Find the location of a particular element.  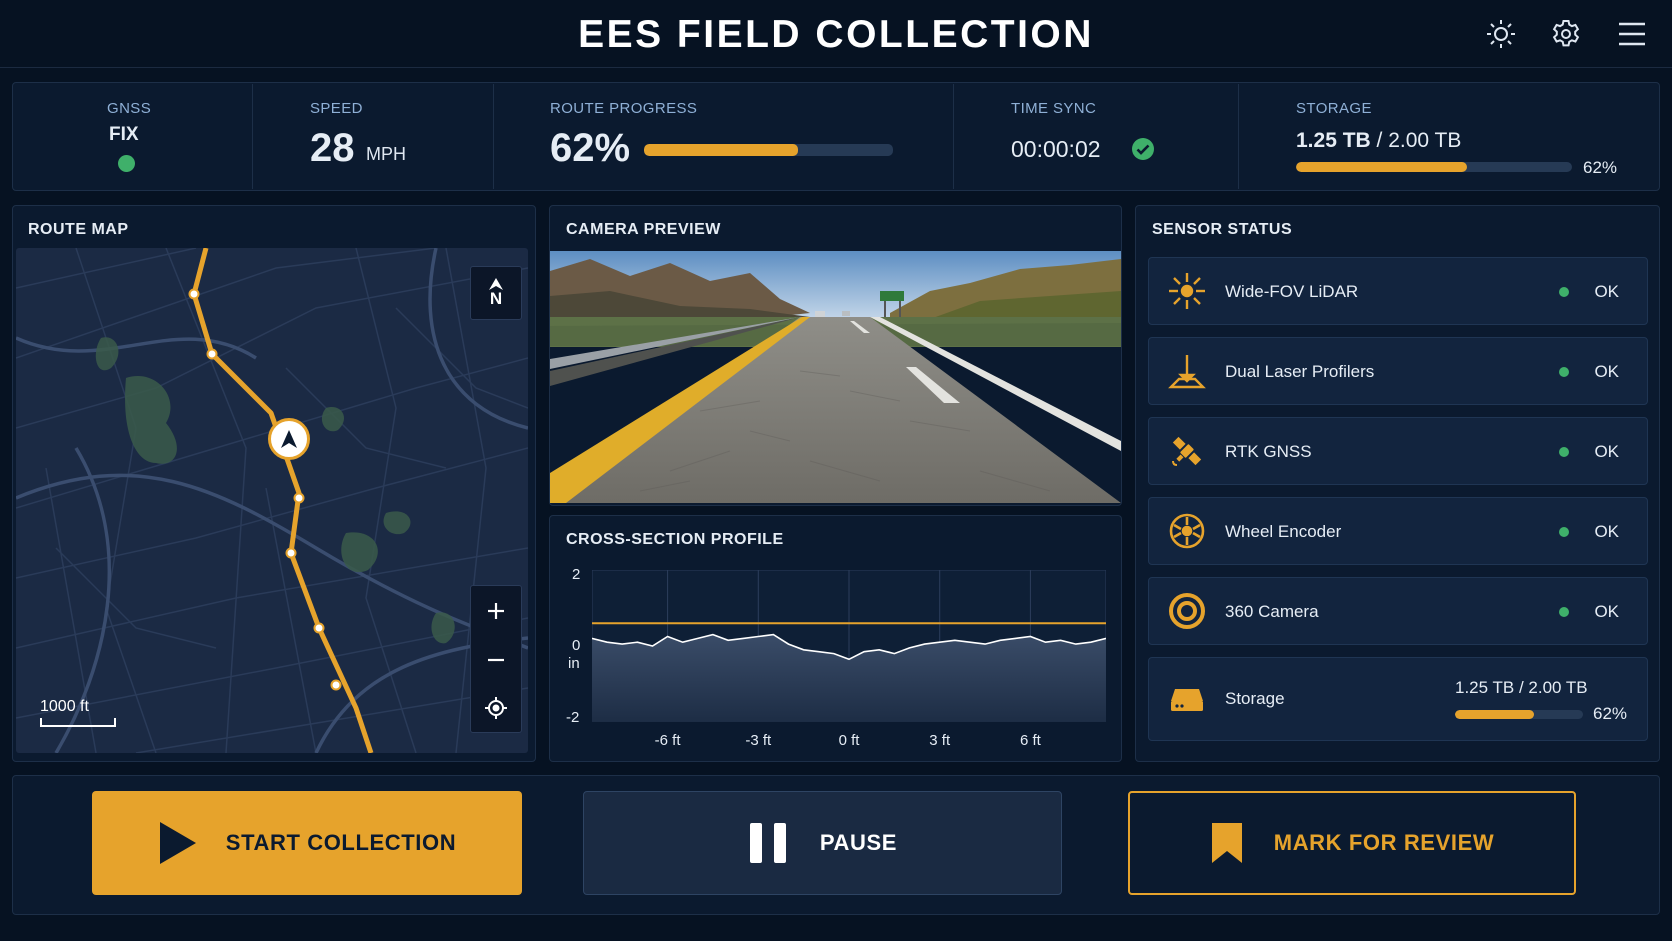

play-icon is located at coordinates (177, 843).